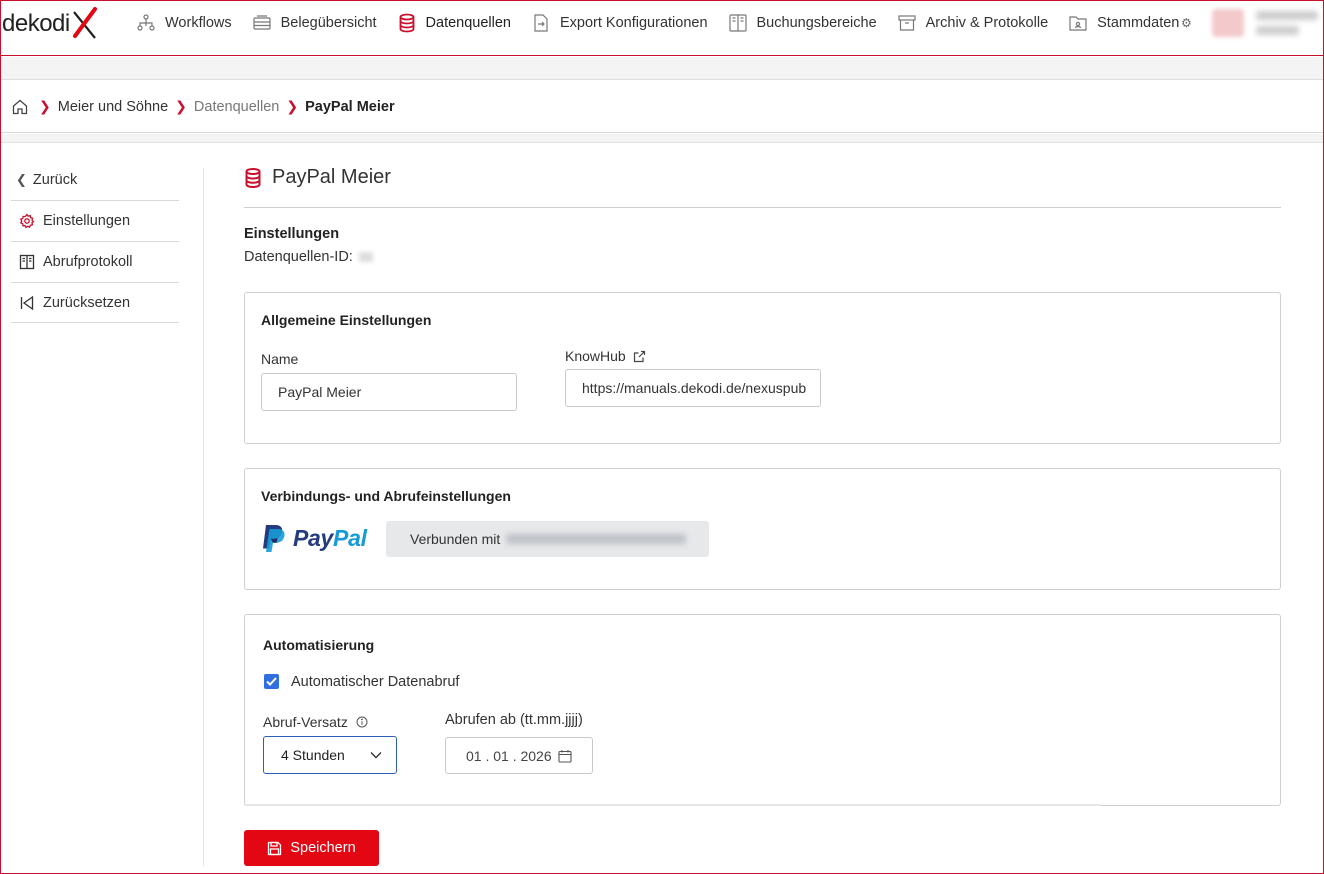 The width and height of the screenshot is (1324, 874). I want to click on sidebar-label: Zurücksetzen, so click(87, 302).